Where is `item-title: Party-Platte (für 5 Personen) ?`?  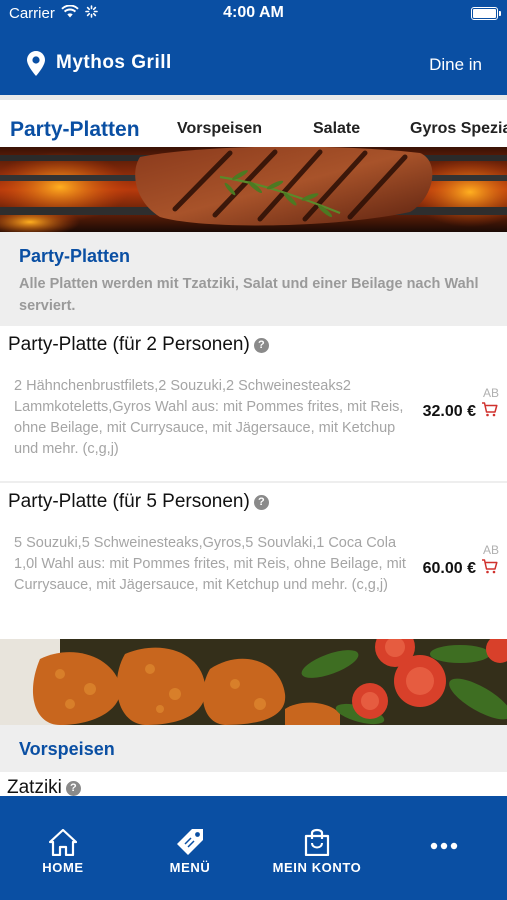
item-title: Party-Platte (für 5 Personen) ? is located at coordinates (138, 502).